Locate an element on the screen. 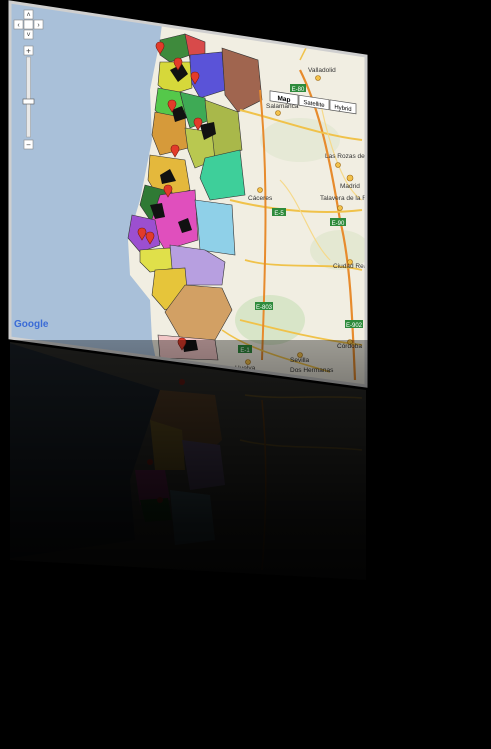 This screenshot has height=749, width=491. plus-icon: + is located at coordinates (28, 51).